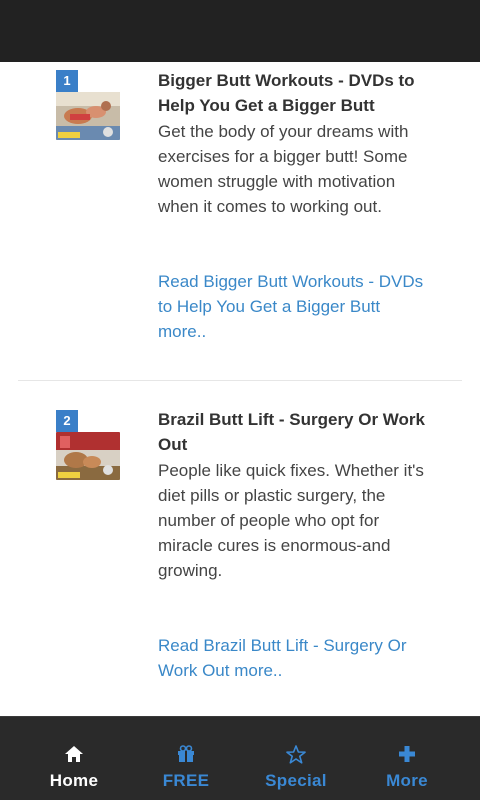 This screenshot has width=480, height=801. What do you see at coordinates (186, 780) in the screenshot?
I see `nav-free-label: FREE` at bounding box center [186, 780].